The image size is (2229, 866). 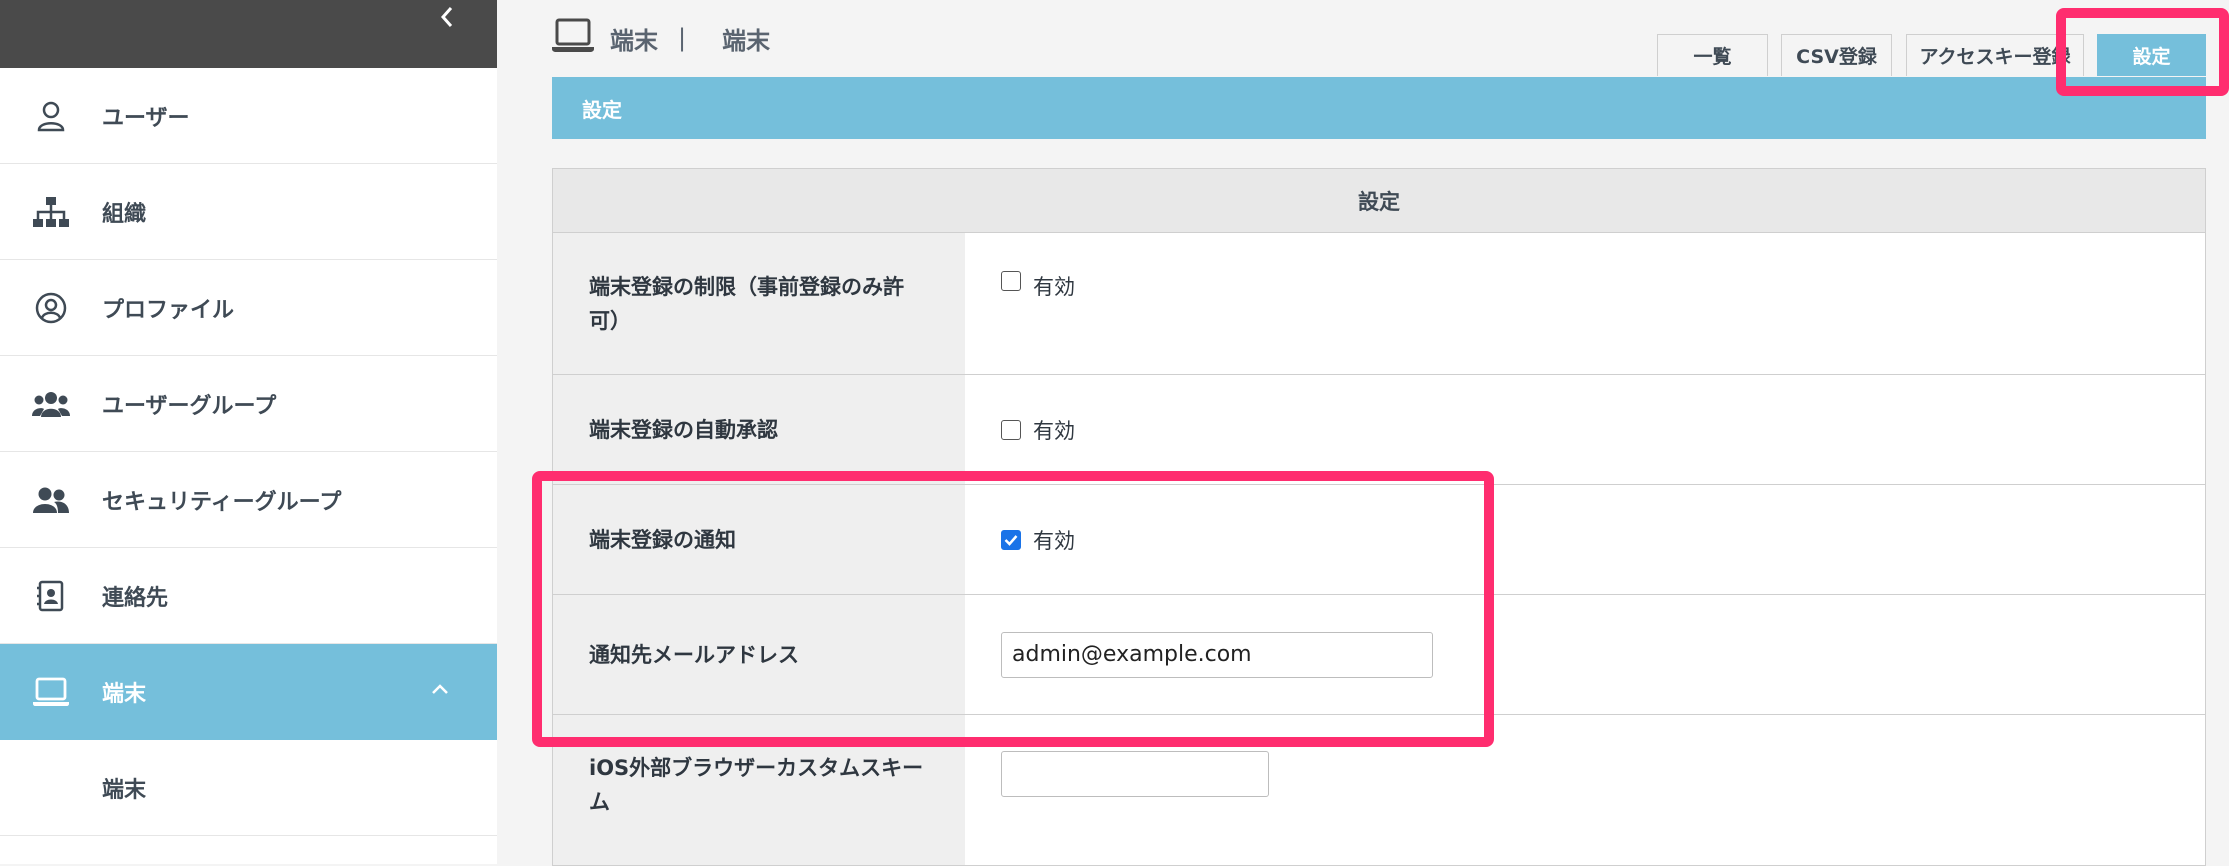 I want to click on form-row-notification: 端末登録の通知 有効, so click(x=1379, y=540).